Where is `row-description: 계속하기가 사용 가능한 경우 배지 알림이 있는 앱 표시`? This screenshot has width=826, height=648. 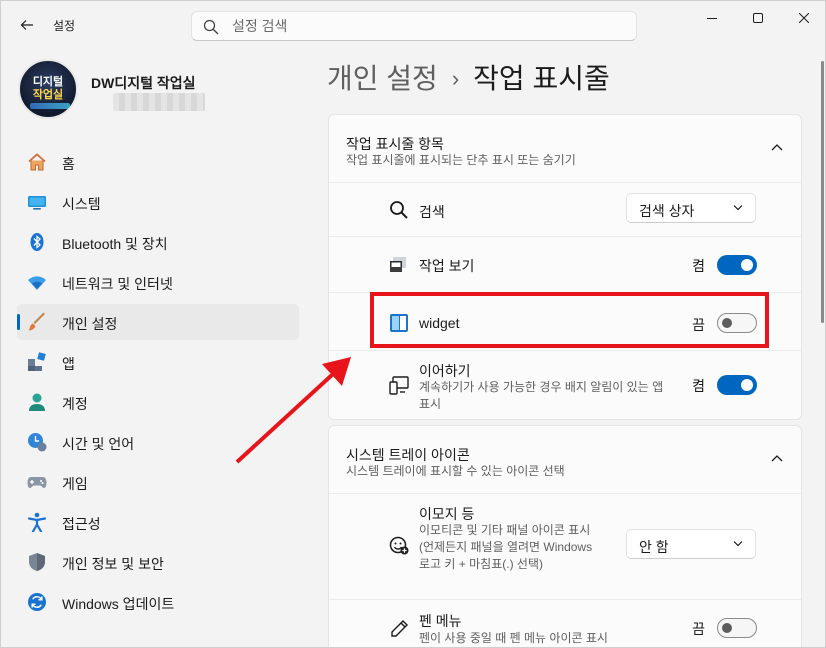 row-description: 계속하기가 사용 가능한 경우 배지 알림이 있는 앱 표시 is located at coordinates (541, 395).